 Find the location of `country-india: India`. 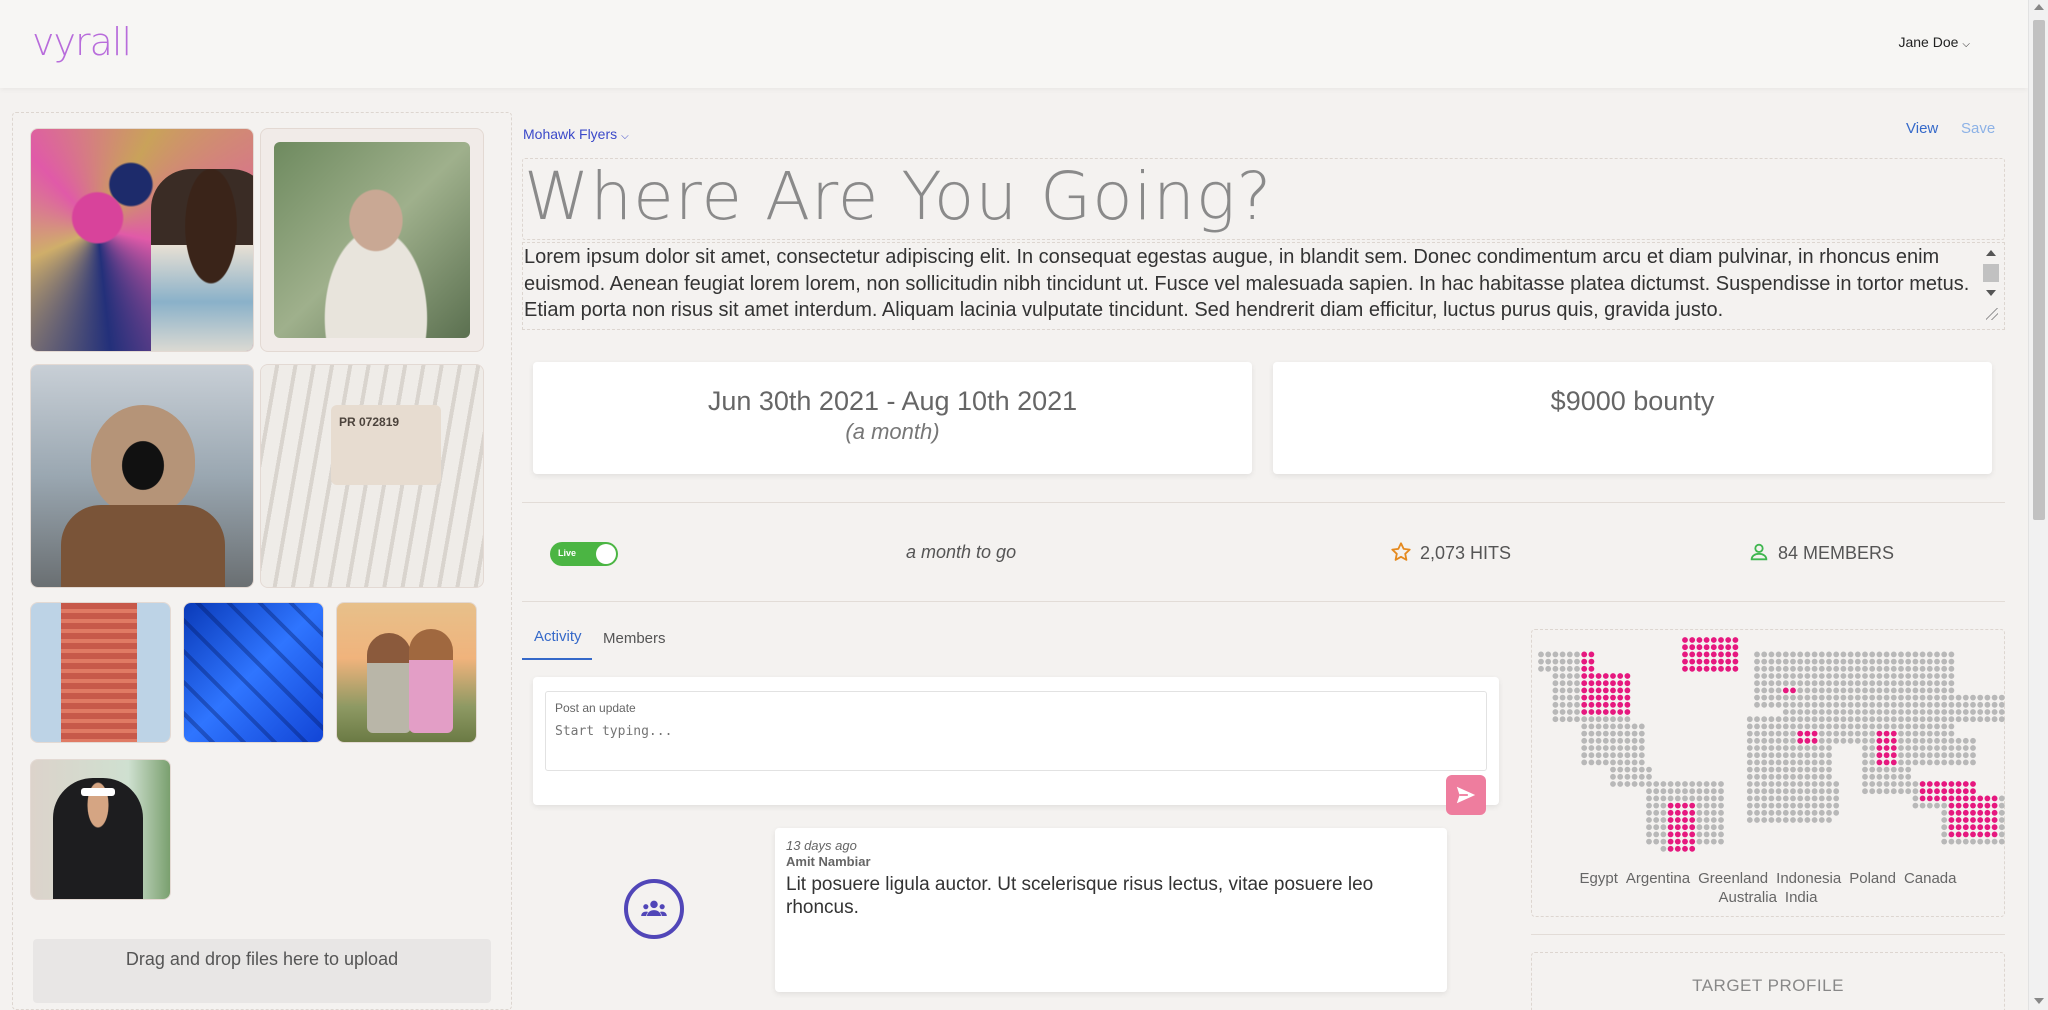

country-india: India is located at coordinates (1801, 897).